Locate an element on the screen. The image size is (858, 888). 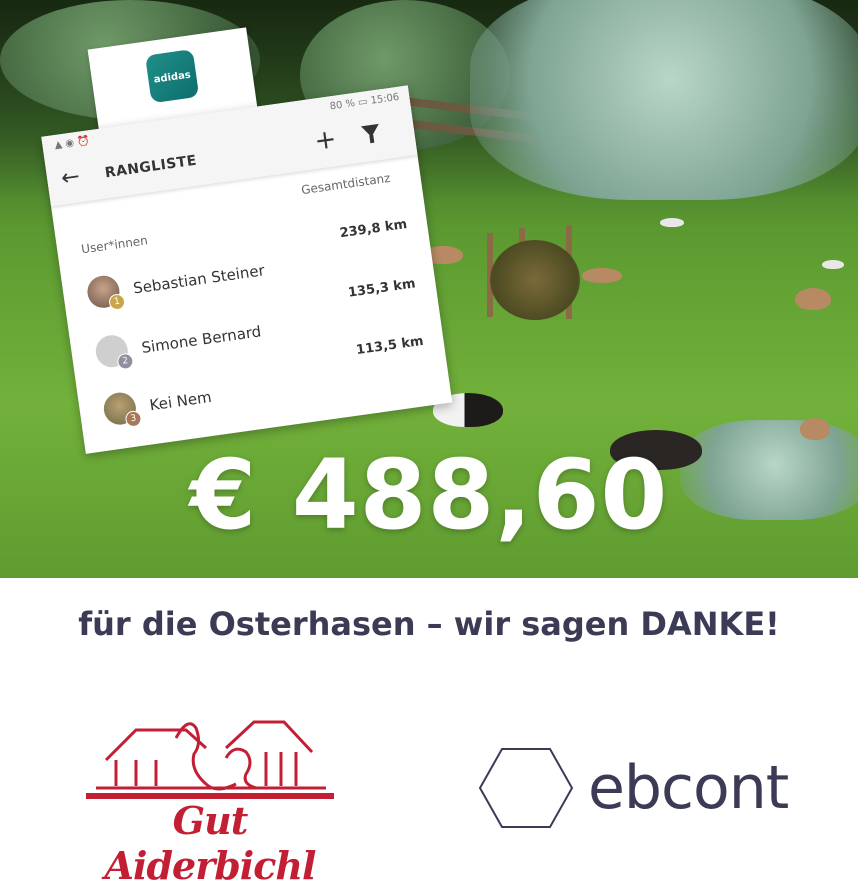
donation-amount: € 488,60 is located at coordinates (429, 495).